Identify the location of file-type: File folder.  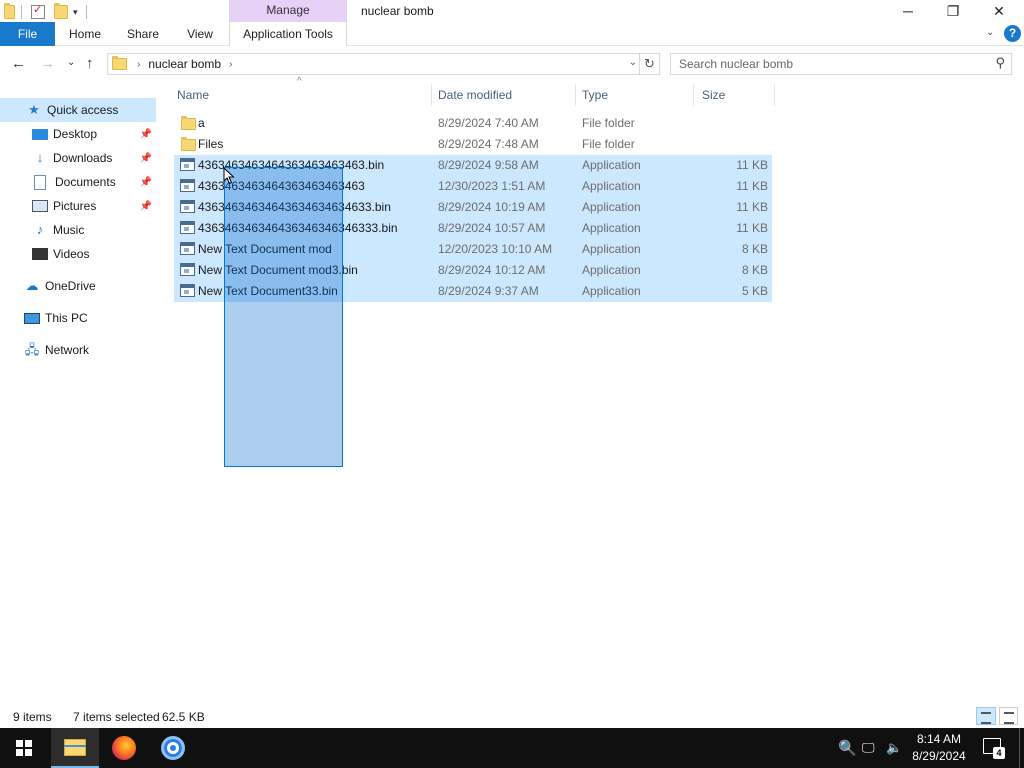
(608, 123).